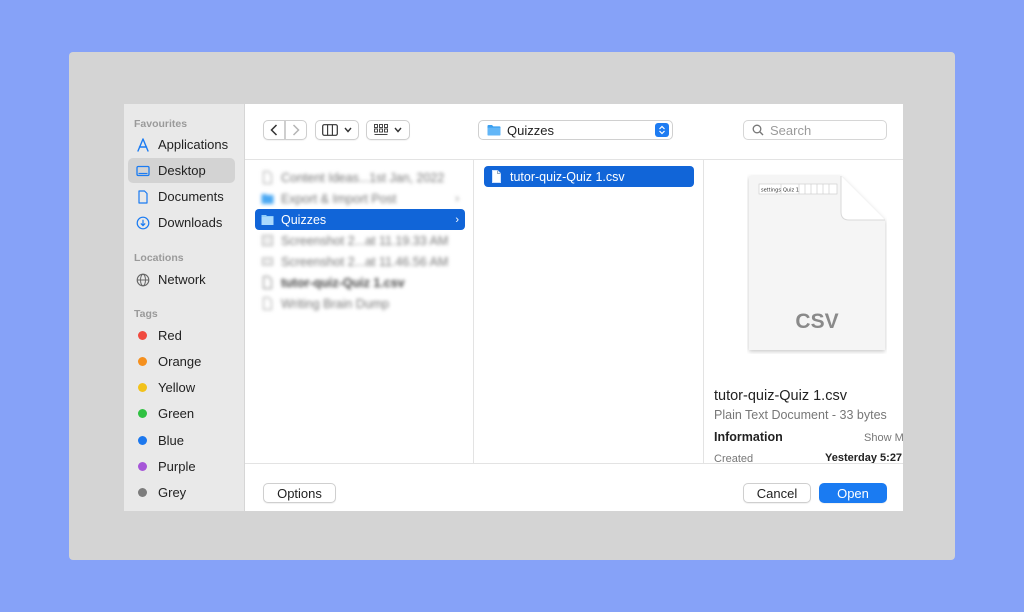  What do you see at coordinates (171, 440) in the screenshot?
I see `tag-label: Blue` at bounding box center [171, 440].